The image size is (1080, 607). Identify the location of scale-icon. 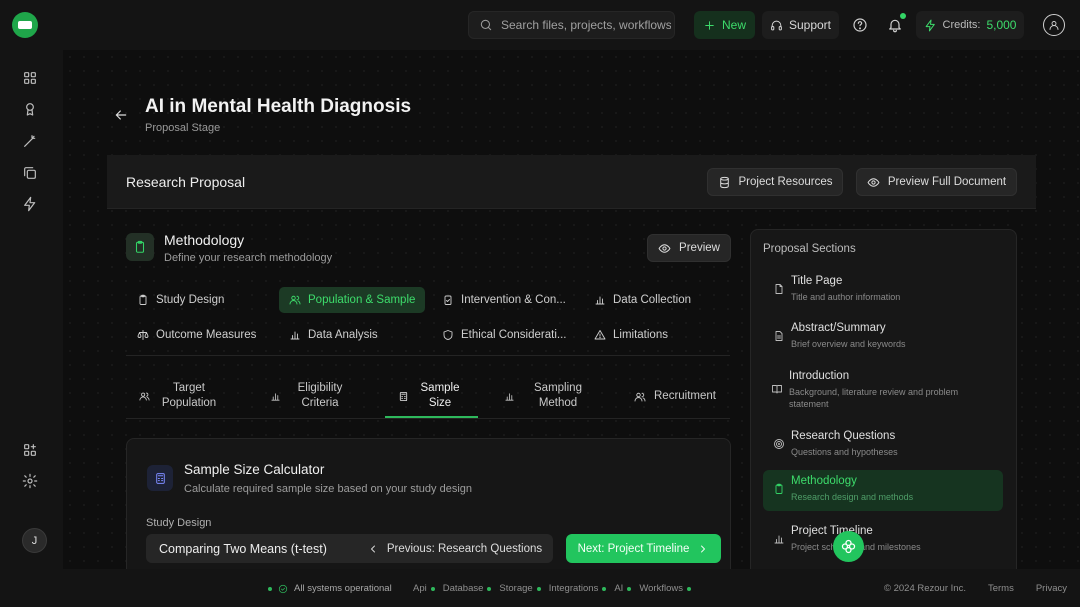
(143, 335).